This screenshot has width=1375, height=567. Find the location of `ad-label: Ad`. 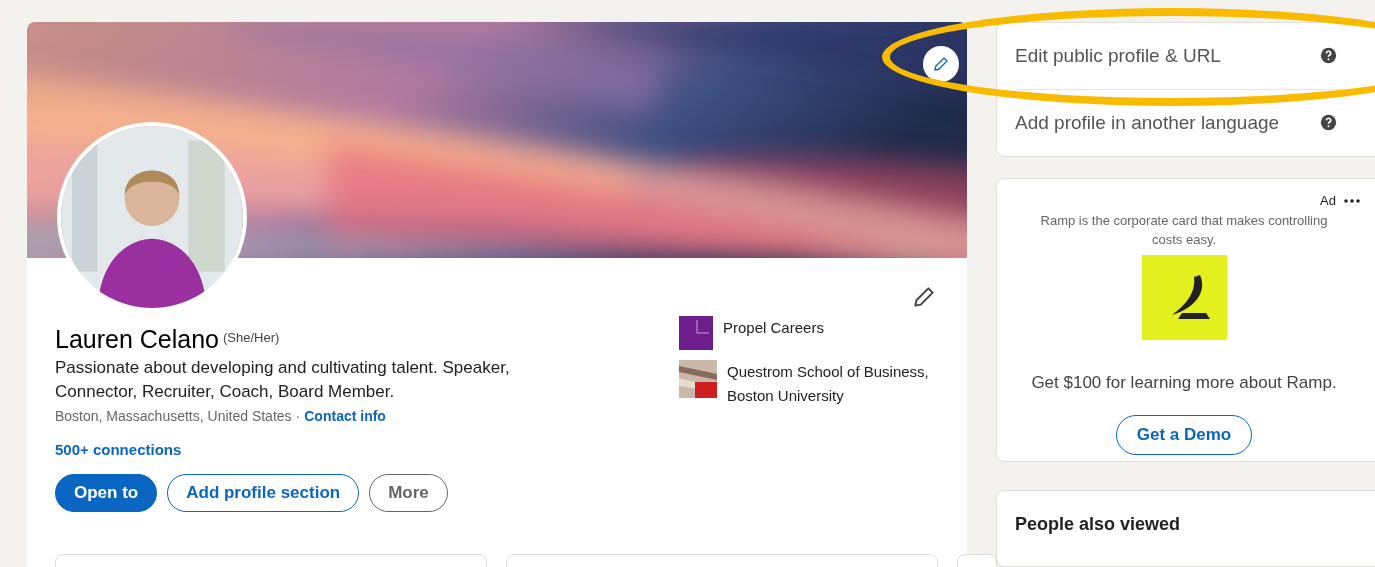

ad-label: Ad is located at coordinates (1328, 201).